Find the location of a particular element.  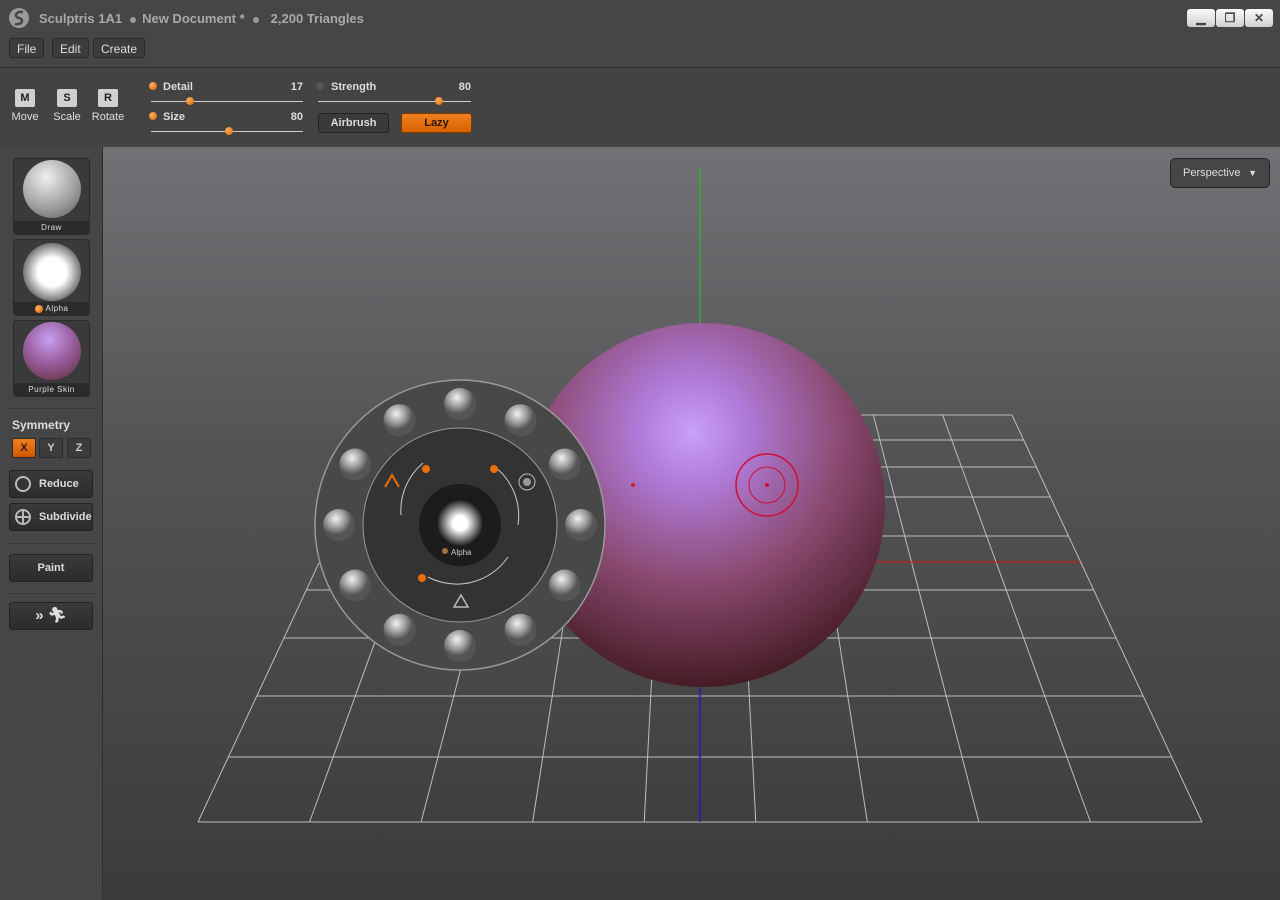

move-tool: M Move is located at coordinates (25, 106).